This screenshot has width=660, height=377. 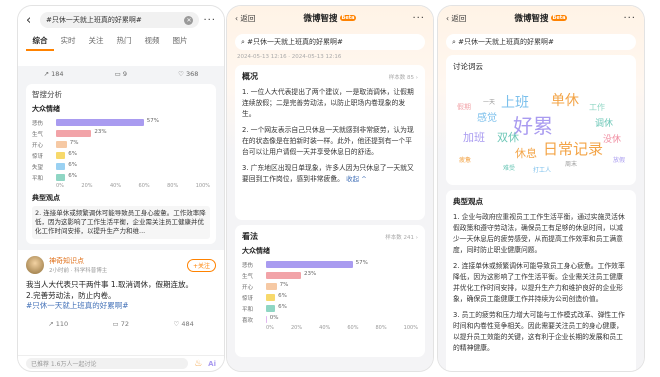 What do you see at coordinates (468, 66) in the screenshot?
I see `cloud-title: 讨论词云` at bounding box center [468, 66].